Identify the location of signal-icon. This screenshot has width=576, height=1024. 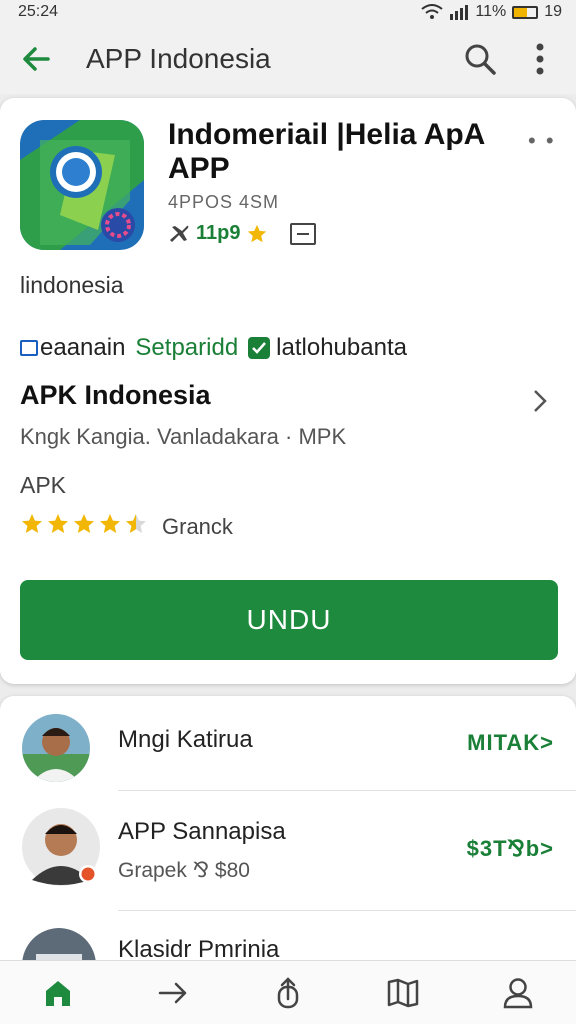
(459, 12).